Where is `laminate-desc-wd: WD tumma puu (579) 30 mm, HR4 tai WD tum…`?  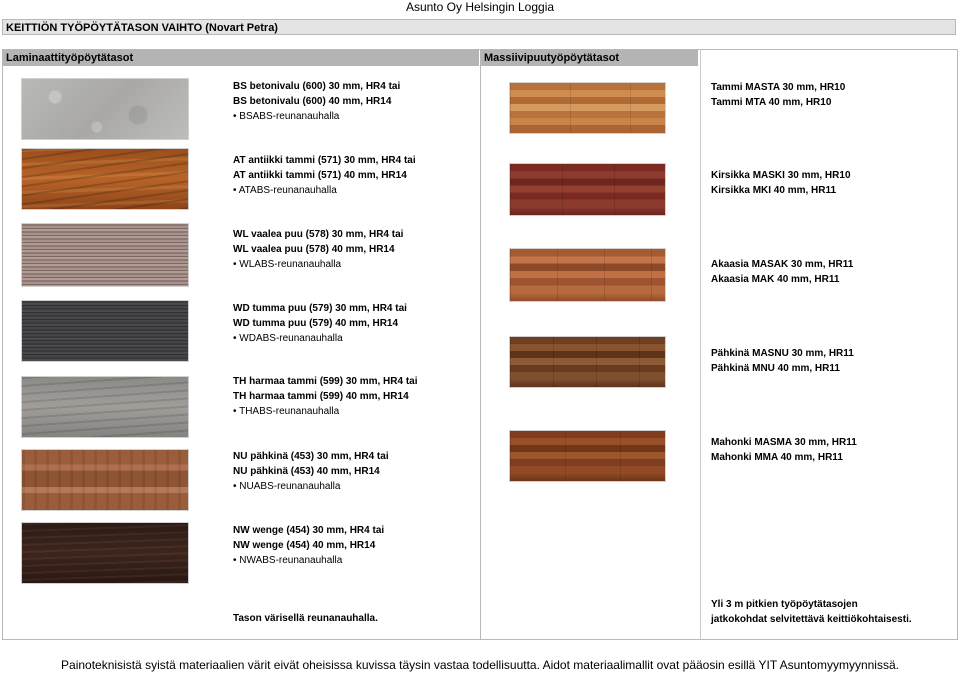 laminate-desc-wd: WD tumma puu (579) 30 mm, HR4 tai WD tum… is located at coordinates (320, 323).